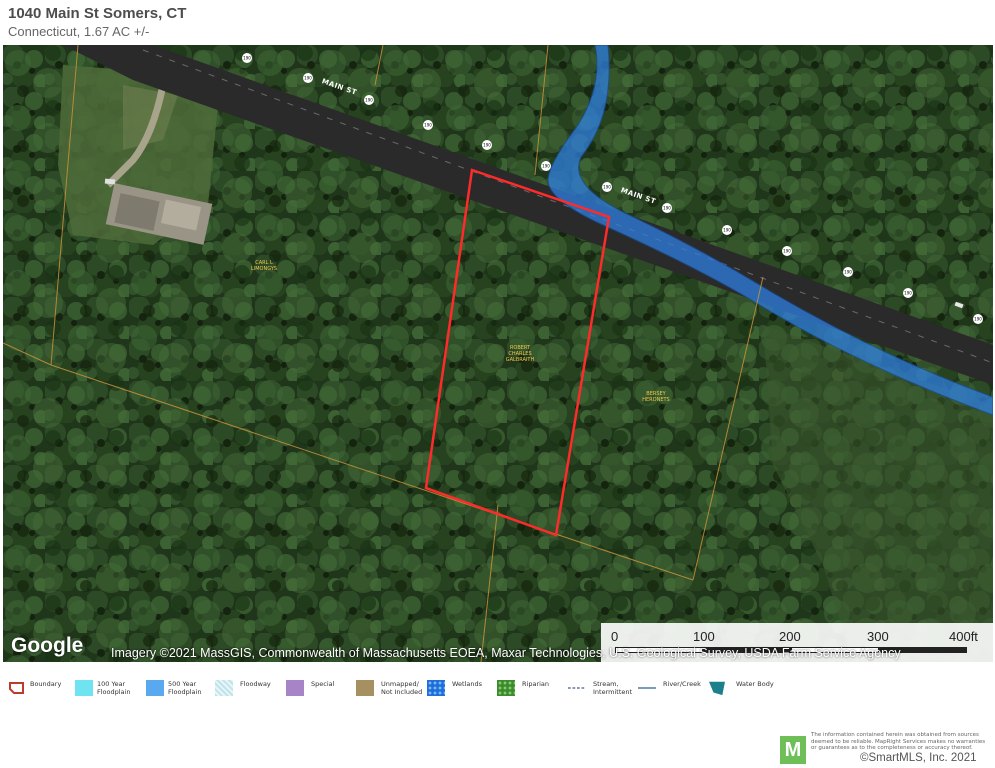  Describe the element at coordinates (84, 688) in the screenshot. I see `floodplain-100-swatch-icon` at that location.